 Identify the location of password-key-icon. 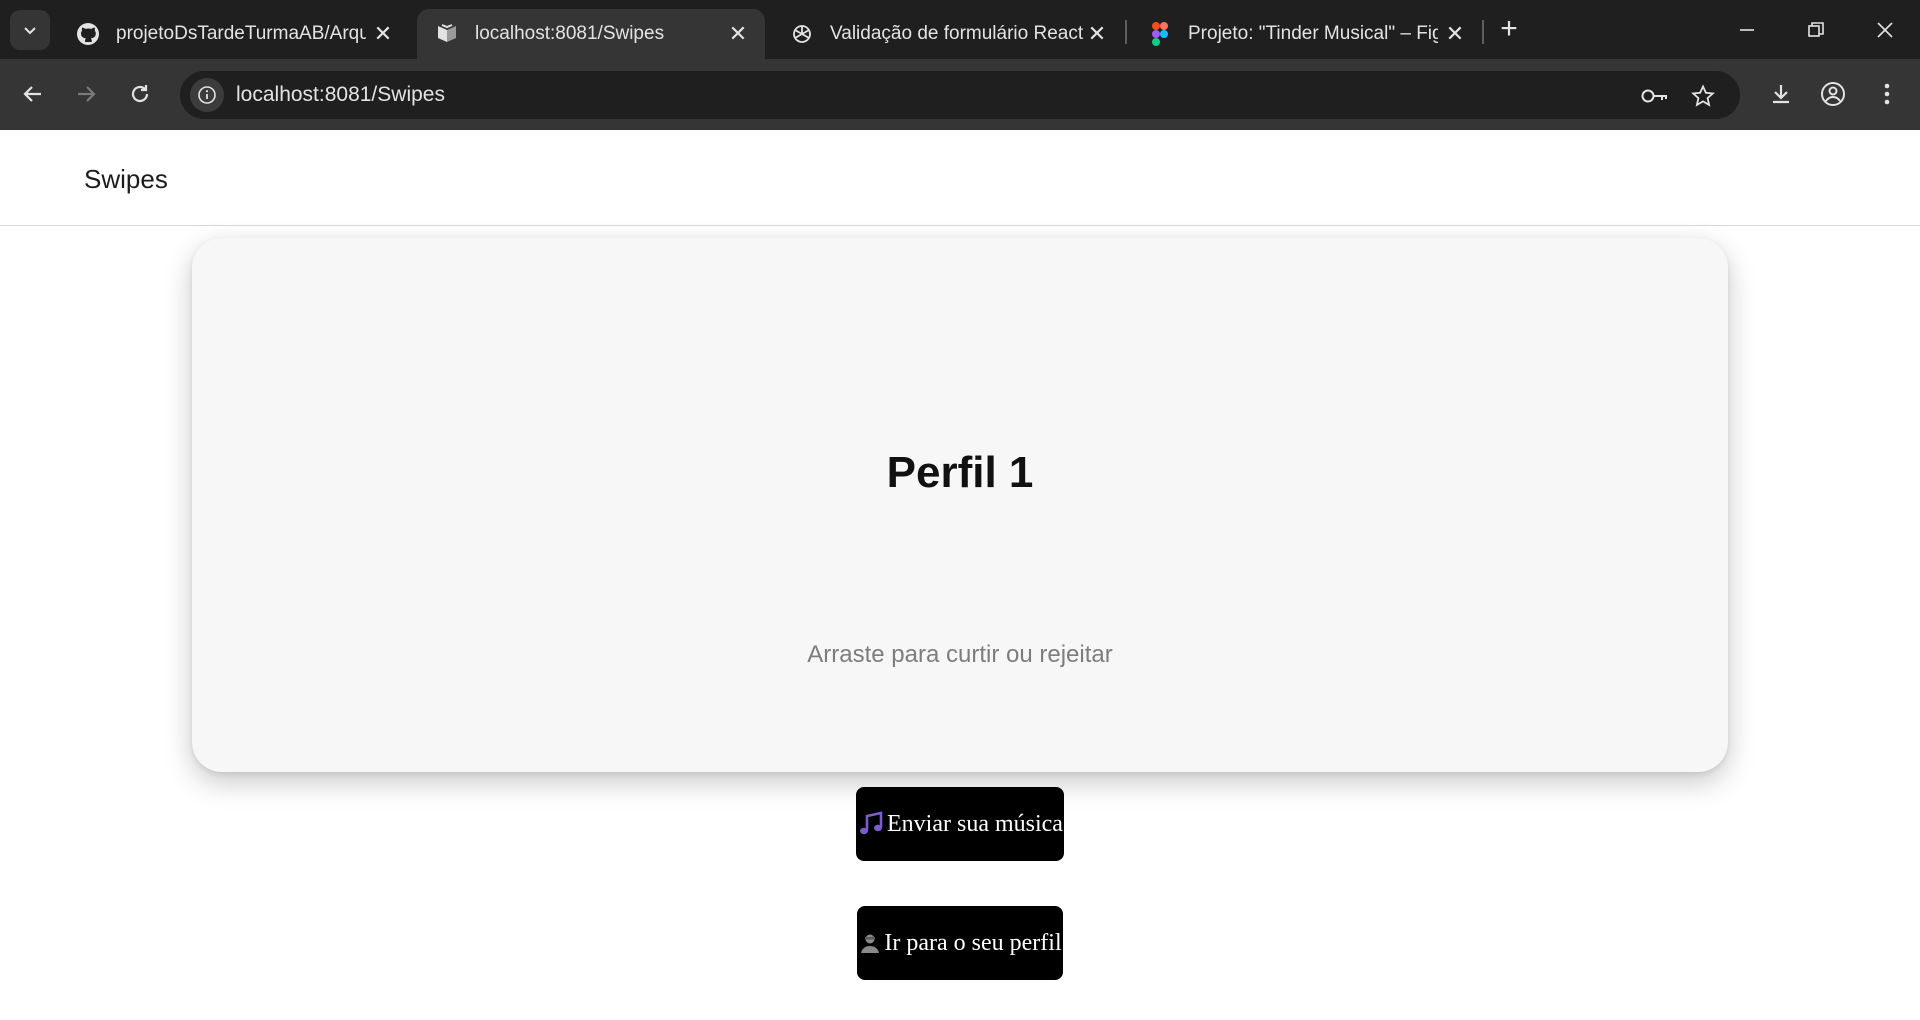
(1655, 96).